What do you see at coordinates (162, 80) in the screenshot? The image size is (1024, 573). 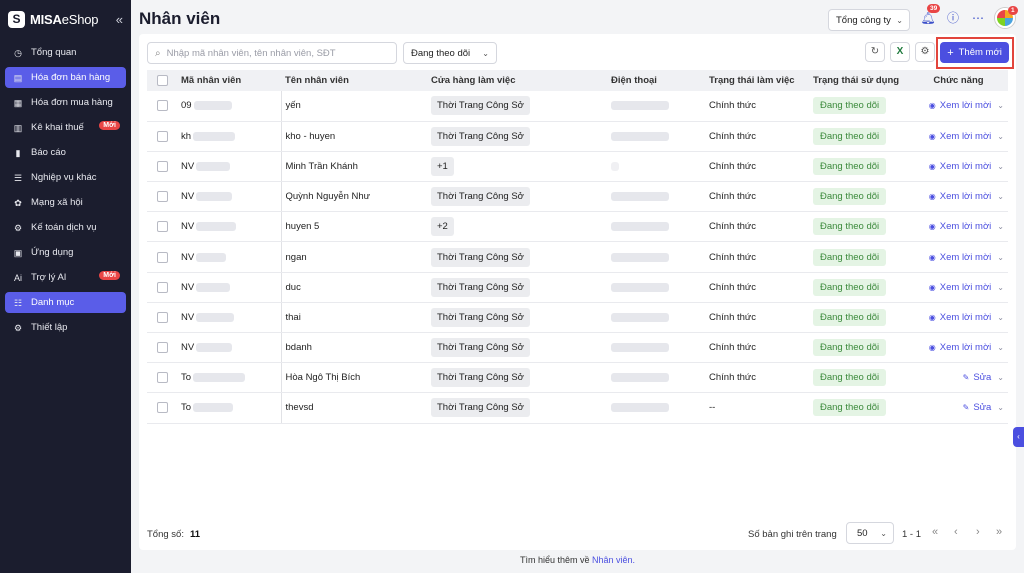 I see `select-all-checkbox` at bounding box center [162, 80].